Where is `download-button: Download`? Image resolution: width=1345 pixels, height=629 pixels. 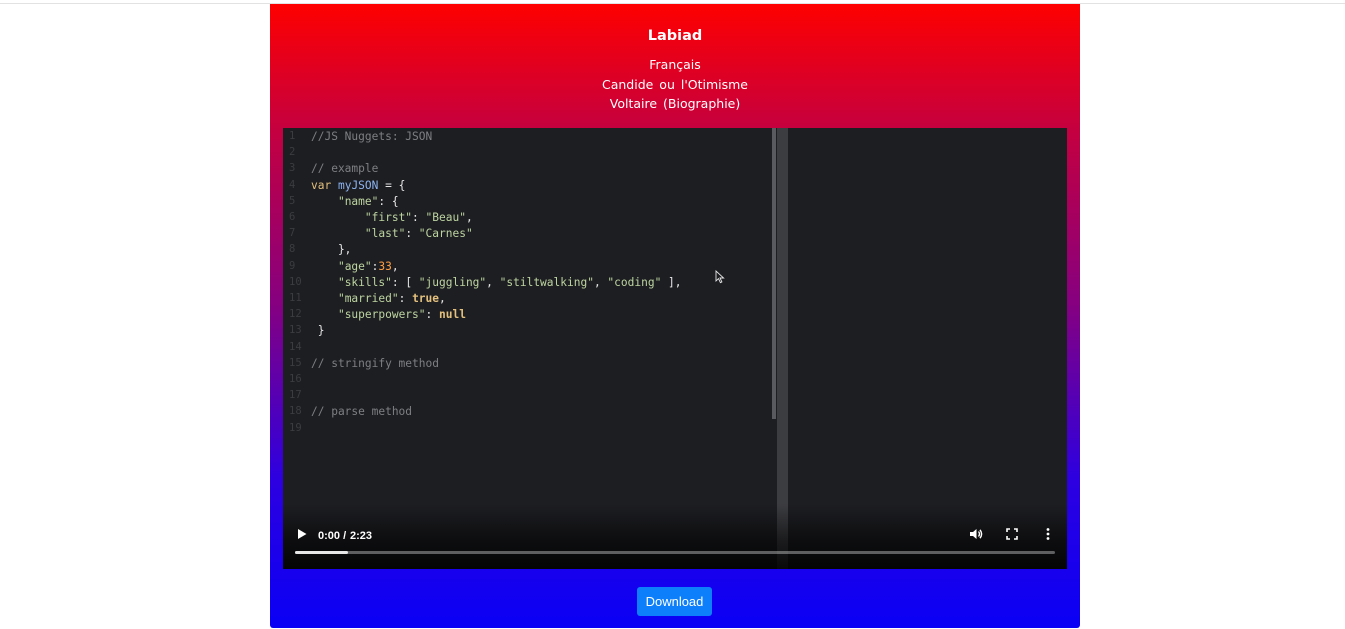
download-button: Download is located at coordinates (674, 601).